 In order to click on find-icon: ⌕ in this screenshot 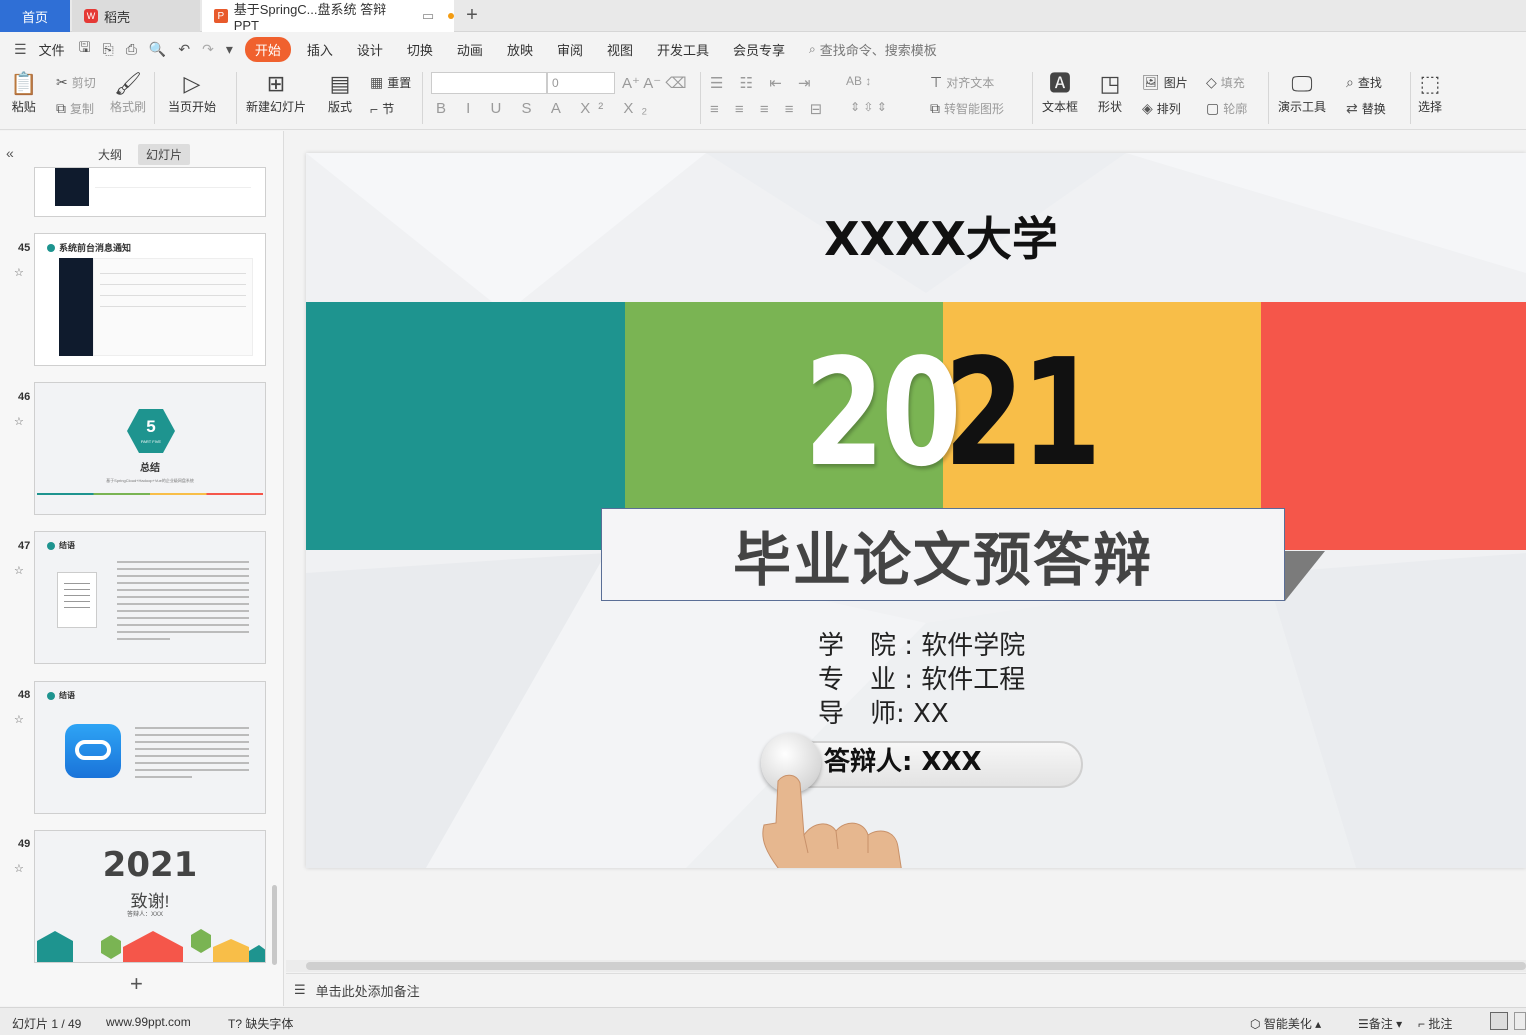, I will do `click(1350, 82)`.